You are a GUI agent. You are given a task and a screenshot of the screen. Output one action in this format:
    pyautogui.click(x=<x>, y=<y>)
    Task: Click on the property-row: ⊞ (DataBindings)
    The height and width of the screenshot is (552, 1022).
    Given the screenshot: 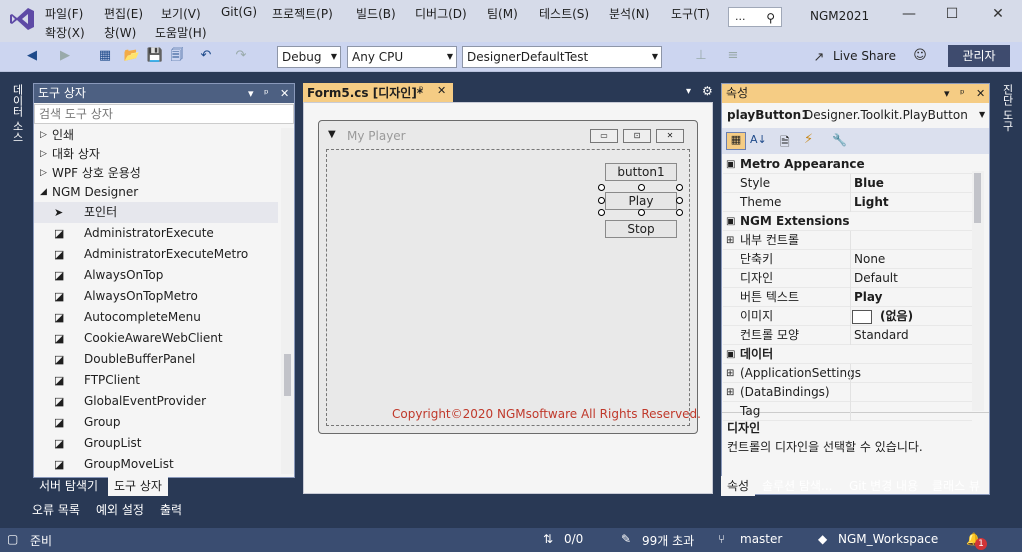 What is the action you would take?
    pyautogui.click(x=847, y=392)
    